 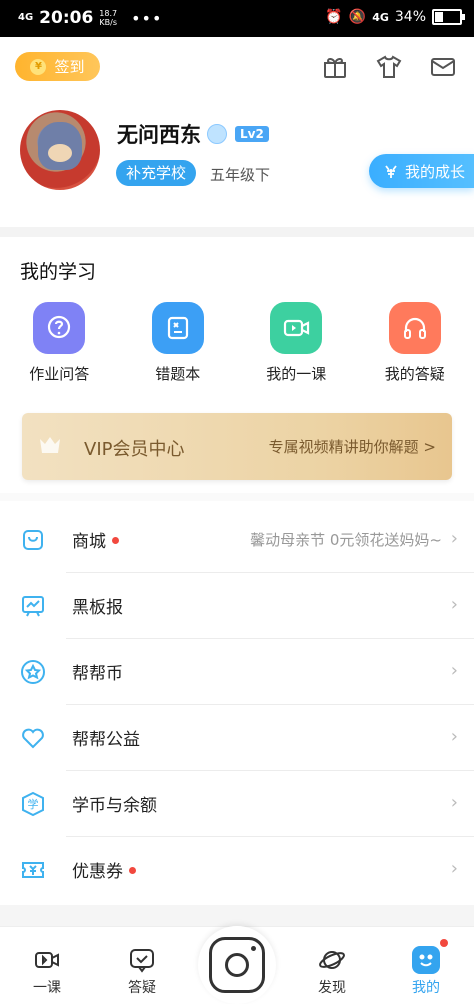 I want to click on homework-qa-item: 作业问答, so click(x=59, y=343).